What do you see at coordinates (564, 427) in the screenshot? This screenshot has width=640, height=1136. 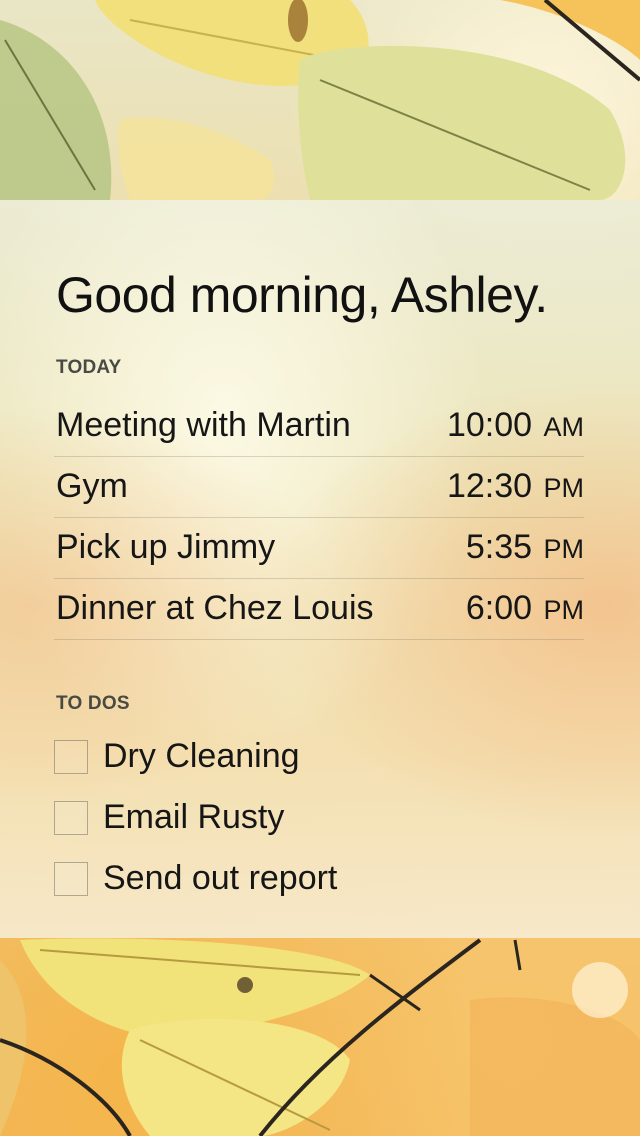 I see `event-time-ampm: AM` at bounding box center [564, 427].